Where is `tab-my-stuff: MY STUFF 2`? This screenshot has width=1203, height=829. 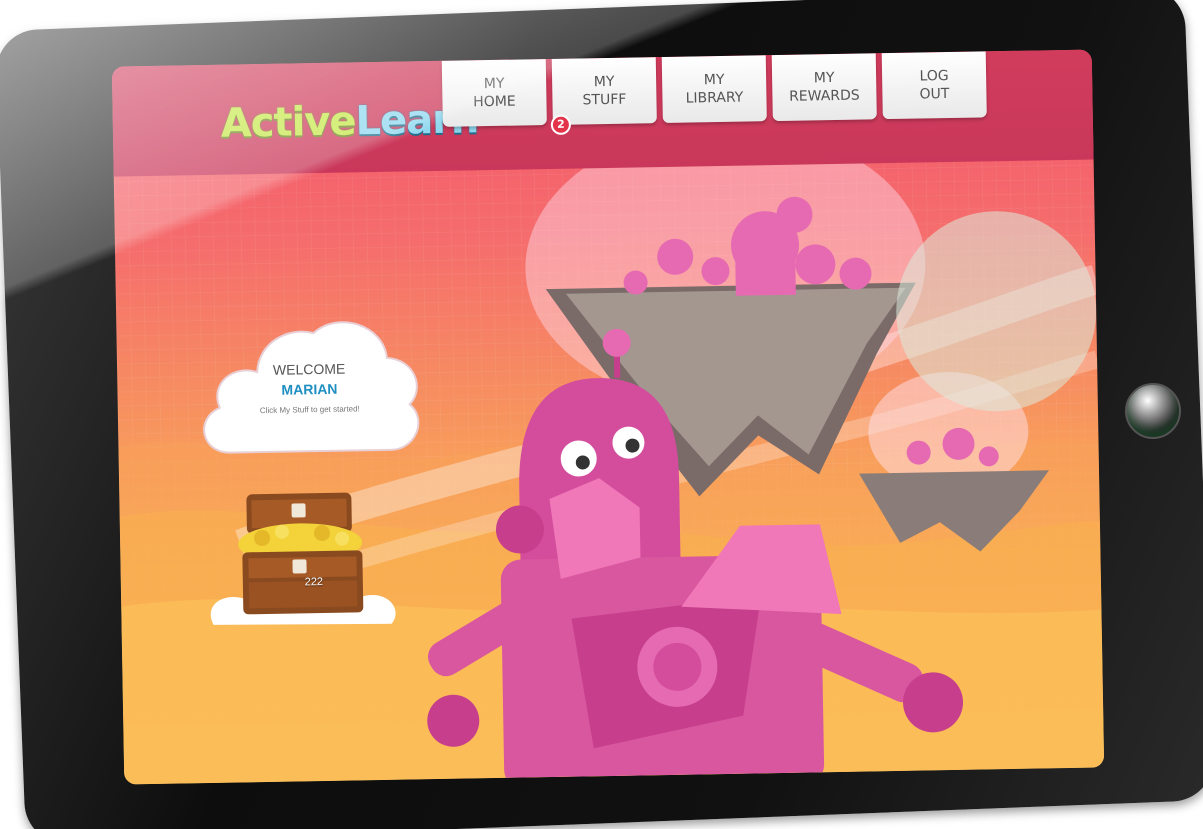
tab-my-stuff: MY STUFF 2 is located at coordinates (603, 96).